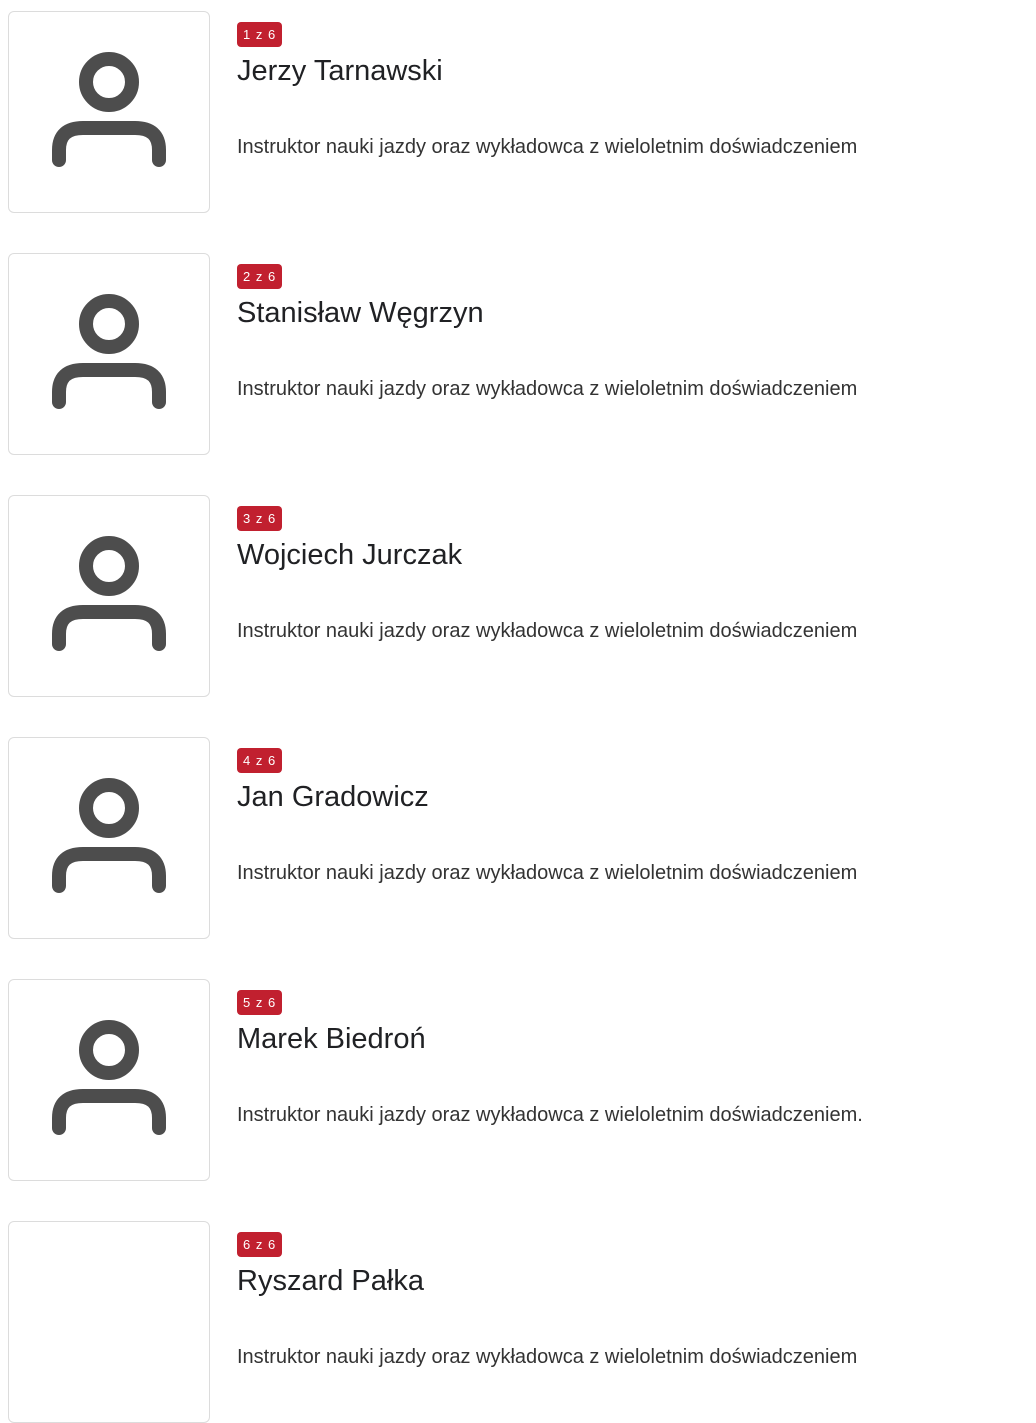 This screenshot has height=1423, width=1036. Describe the element at coordinates (340, 71) in the screenshot. I see `instructor-name: Jerzy Tarnawski` at that location.